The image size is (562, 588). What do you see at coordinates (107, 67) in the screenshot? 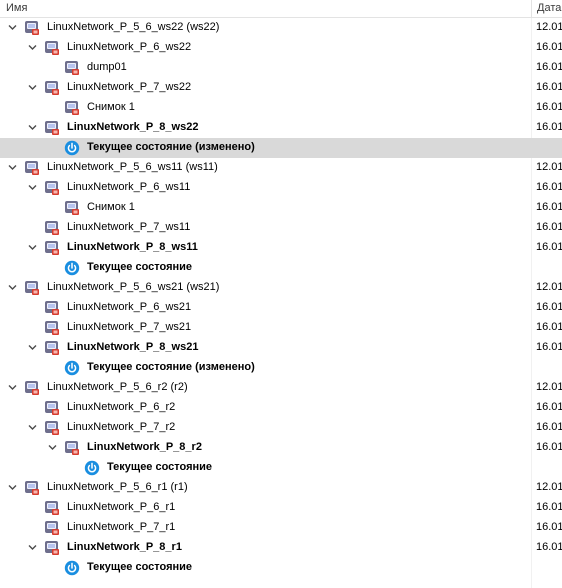
I see `row-label: dump01` at bounding box center [107, 67].